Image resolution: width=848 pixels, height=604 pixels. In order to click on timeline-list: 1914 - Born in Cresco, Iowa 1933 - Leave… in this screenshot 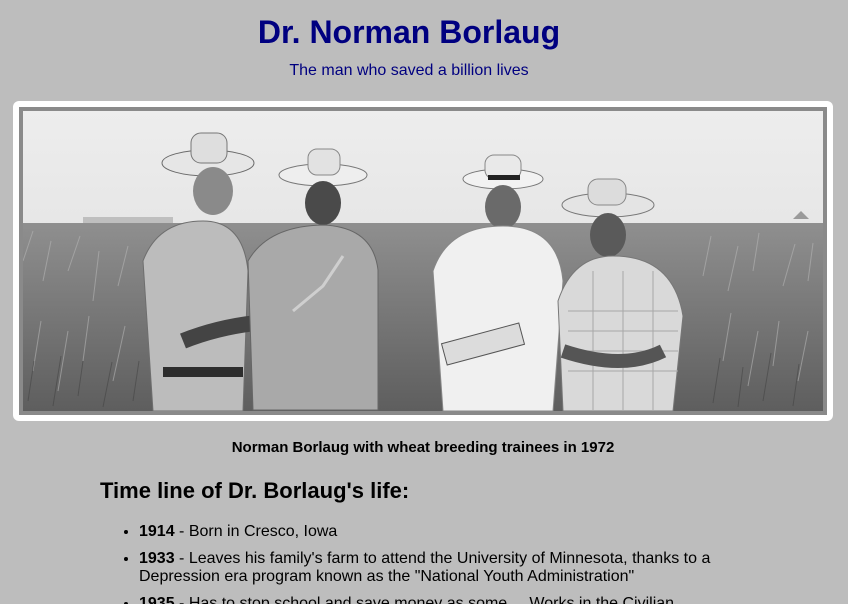, I will do `click(439, 563)`.